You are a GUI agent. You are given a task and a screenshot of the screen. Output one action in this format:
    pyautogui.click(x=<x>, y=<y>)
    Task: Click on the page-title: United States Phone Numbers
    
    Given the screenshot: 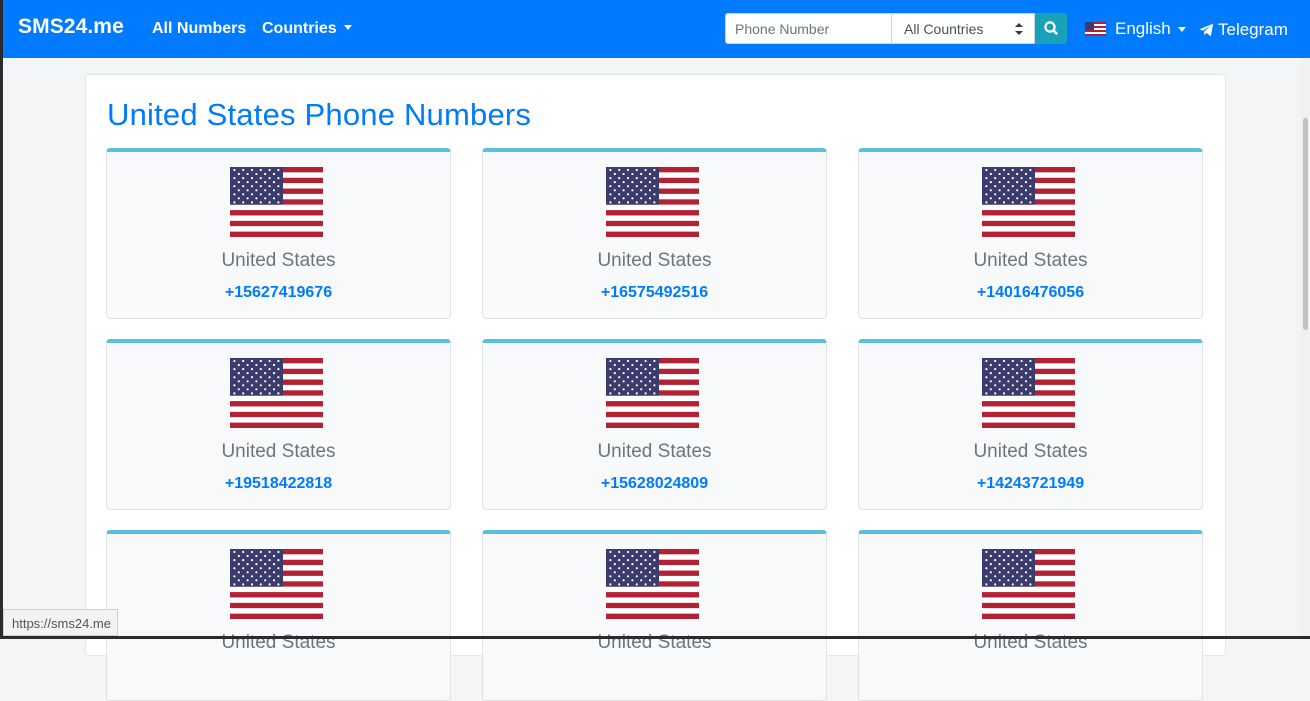 What is the action you would take?
    pyautogui.click(x=319, y=114)
    